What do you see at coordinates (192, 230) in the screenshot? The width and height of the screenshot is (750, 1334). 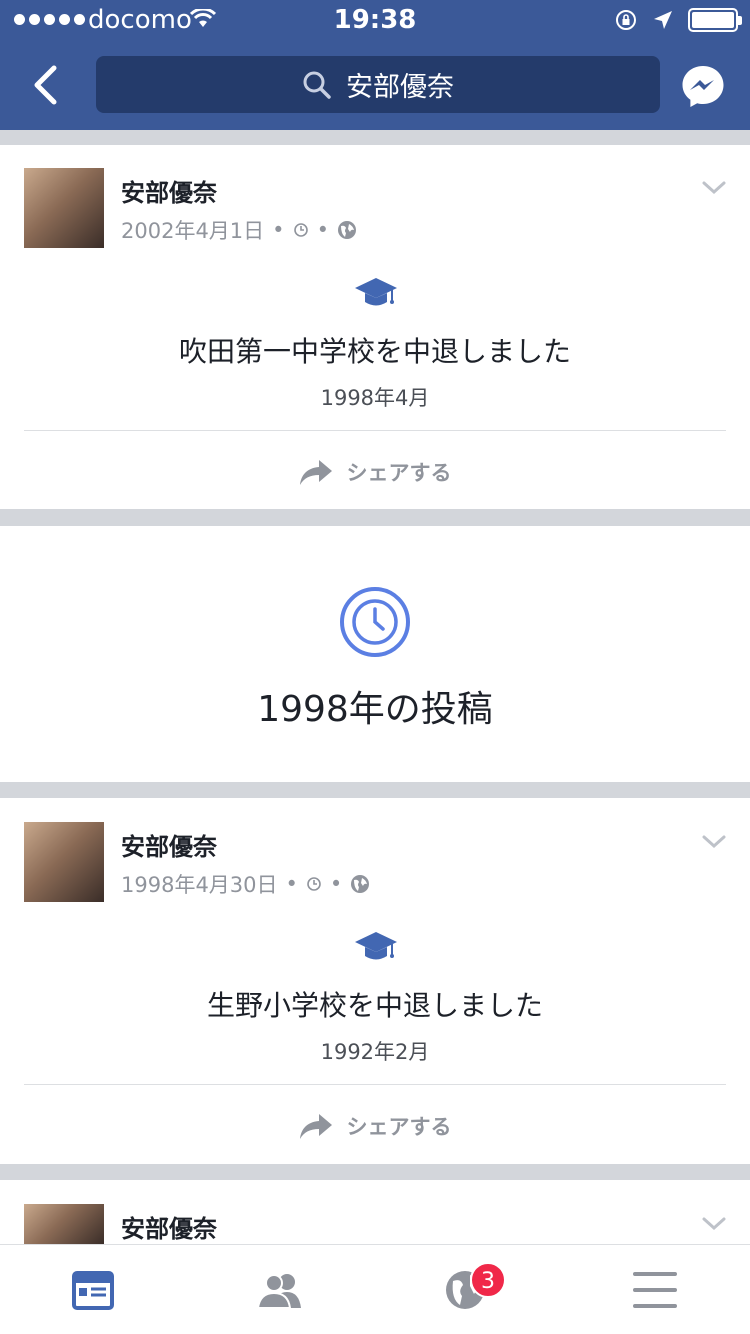 I see `post-date: 2002年4月1日` at bounding box center [192, 230].